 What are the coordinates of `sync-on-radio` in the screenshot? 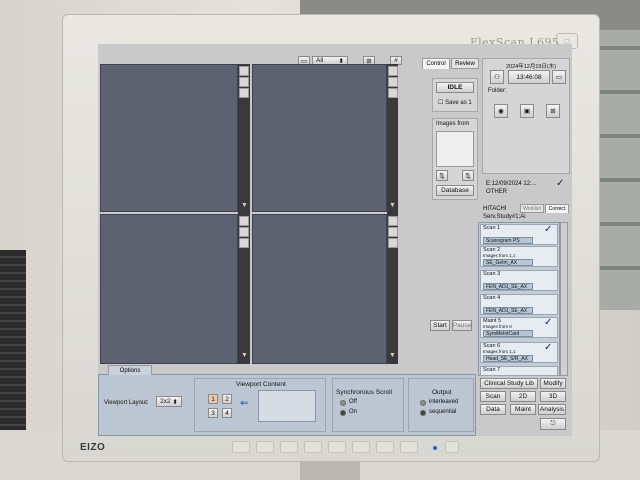 It's located at (343, 413).